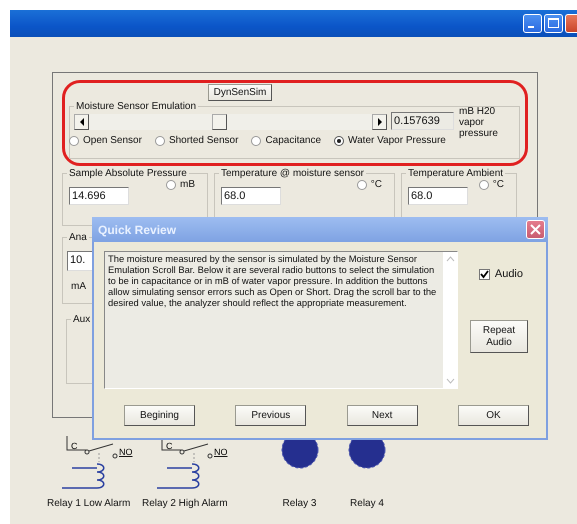 This screenshot has height=524, width=577. I want to click on group-title: Moisture Sensor Emulation, so click(136, 106).